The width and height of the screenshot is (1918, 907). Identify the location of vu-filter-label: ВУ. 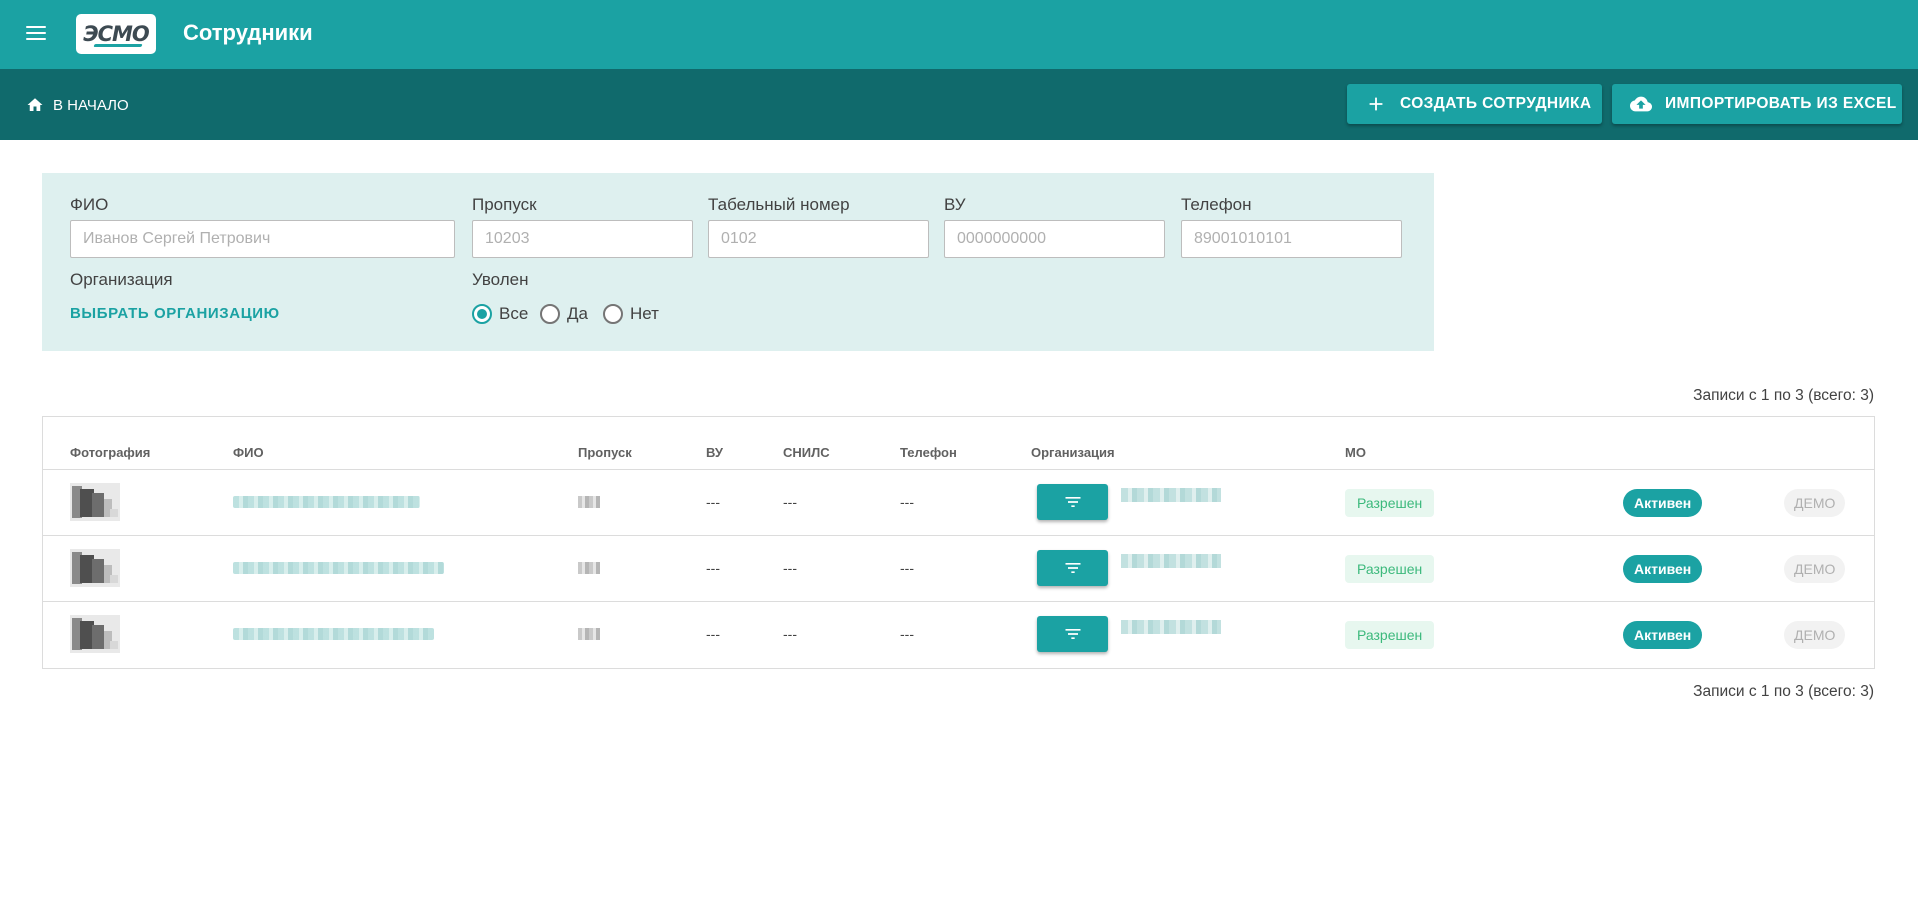
(955, 204).